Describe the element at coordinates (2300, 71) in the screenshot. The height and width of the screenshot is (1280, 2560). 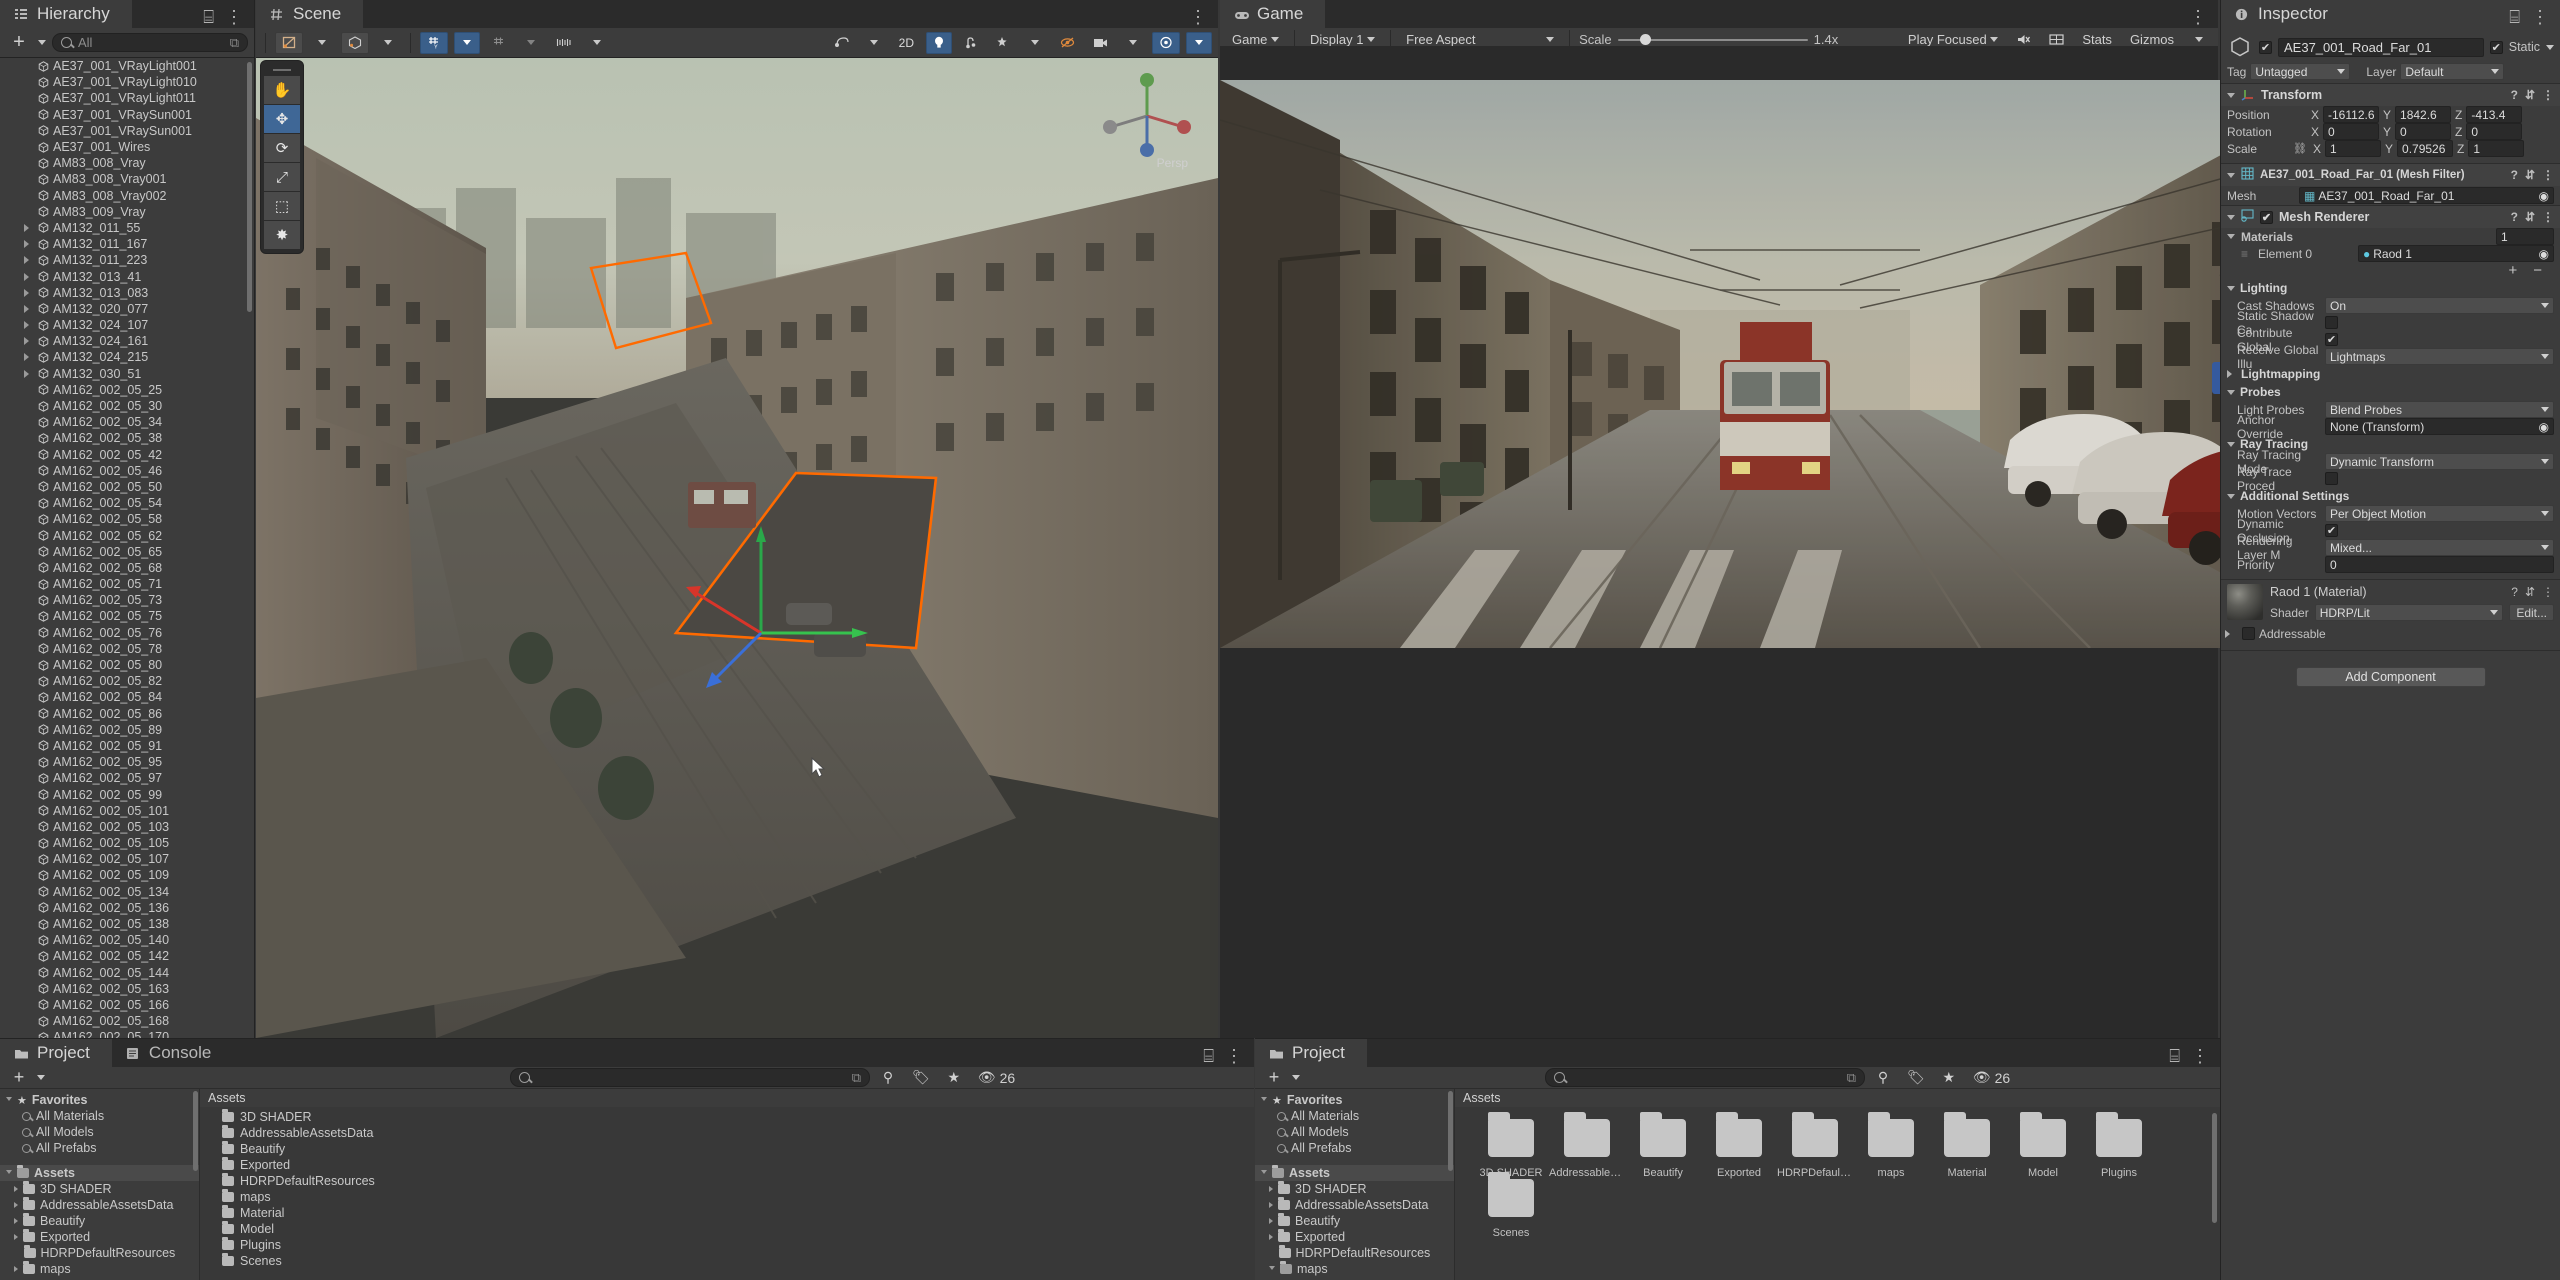
I see `tag-dropdown: Untagged` at that location.